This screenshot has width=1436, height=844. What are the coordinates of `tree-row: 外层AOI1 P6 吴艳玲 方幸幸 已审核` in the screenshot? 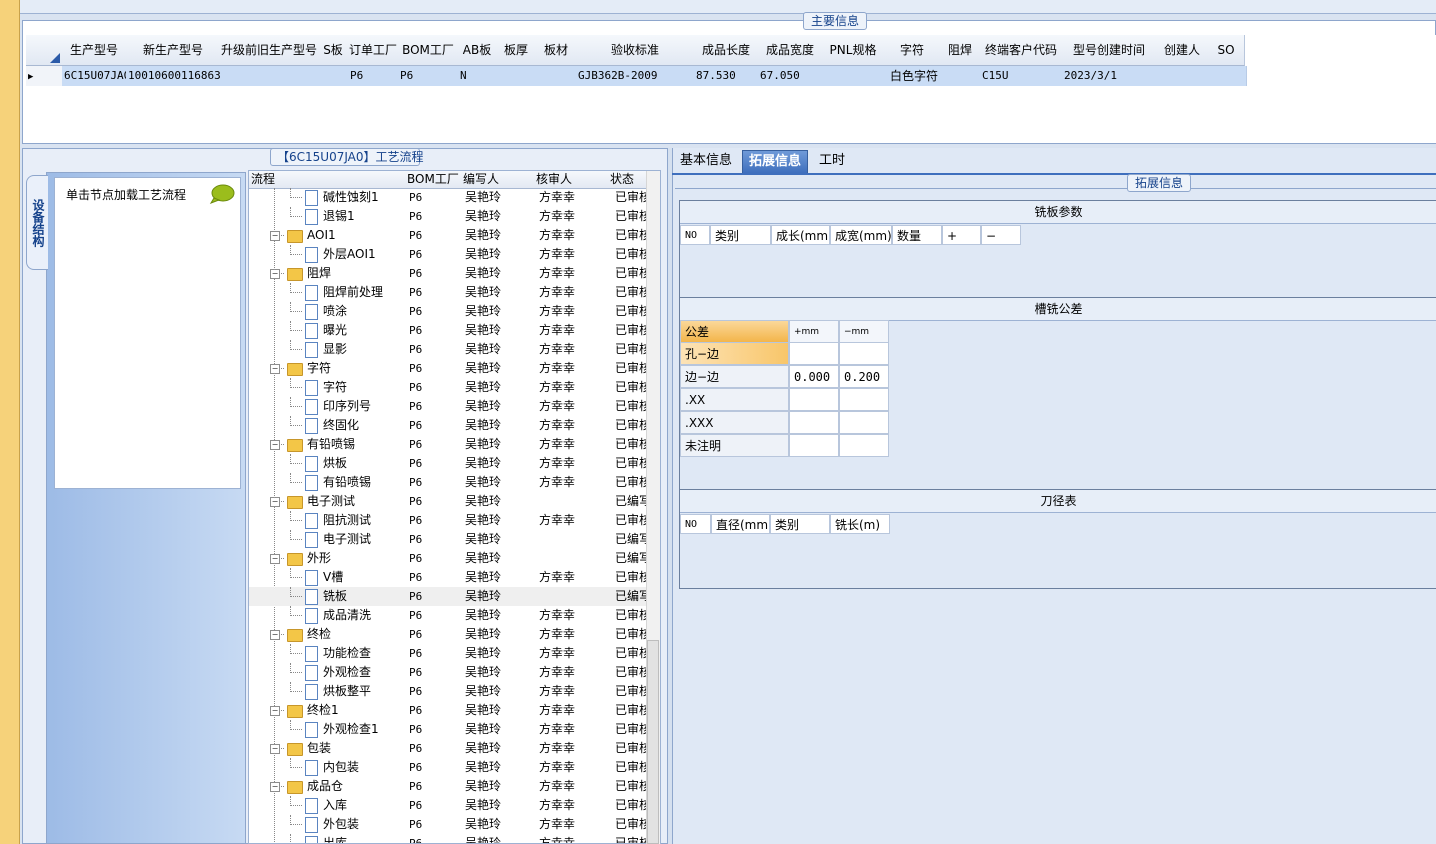 It's located at (448, 254).